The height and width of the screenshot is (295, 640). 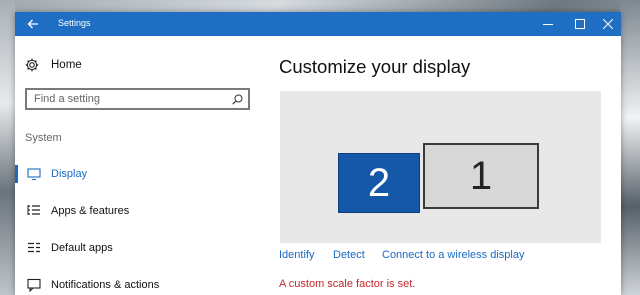 I want to click on sidebar-home-label: Home, so click(x=66, y=65).